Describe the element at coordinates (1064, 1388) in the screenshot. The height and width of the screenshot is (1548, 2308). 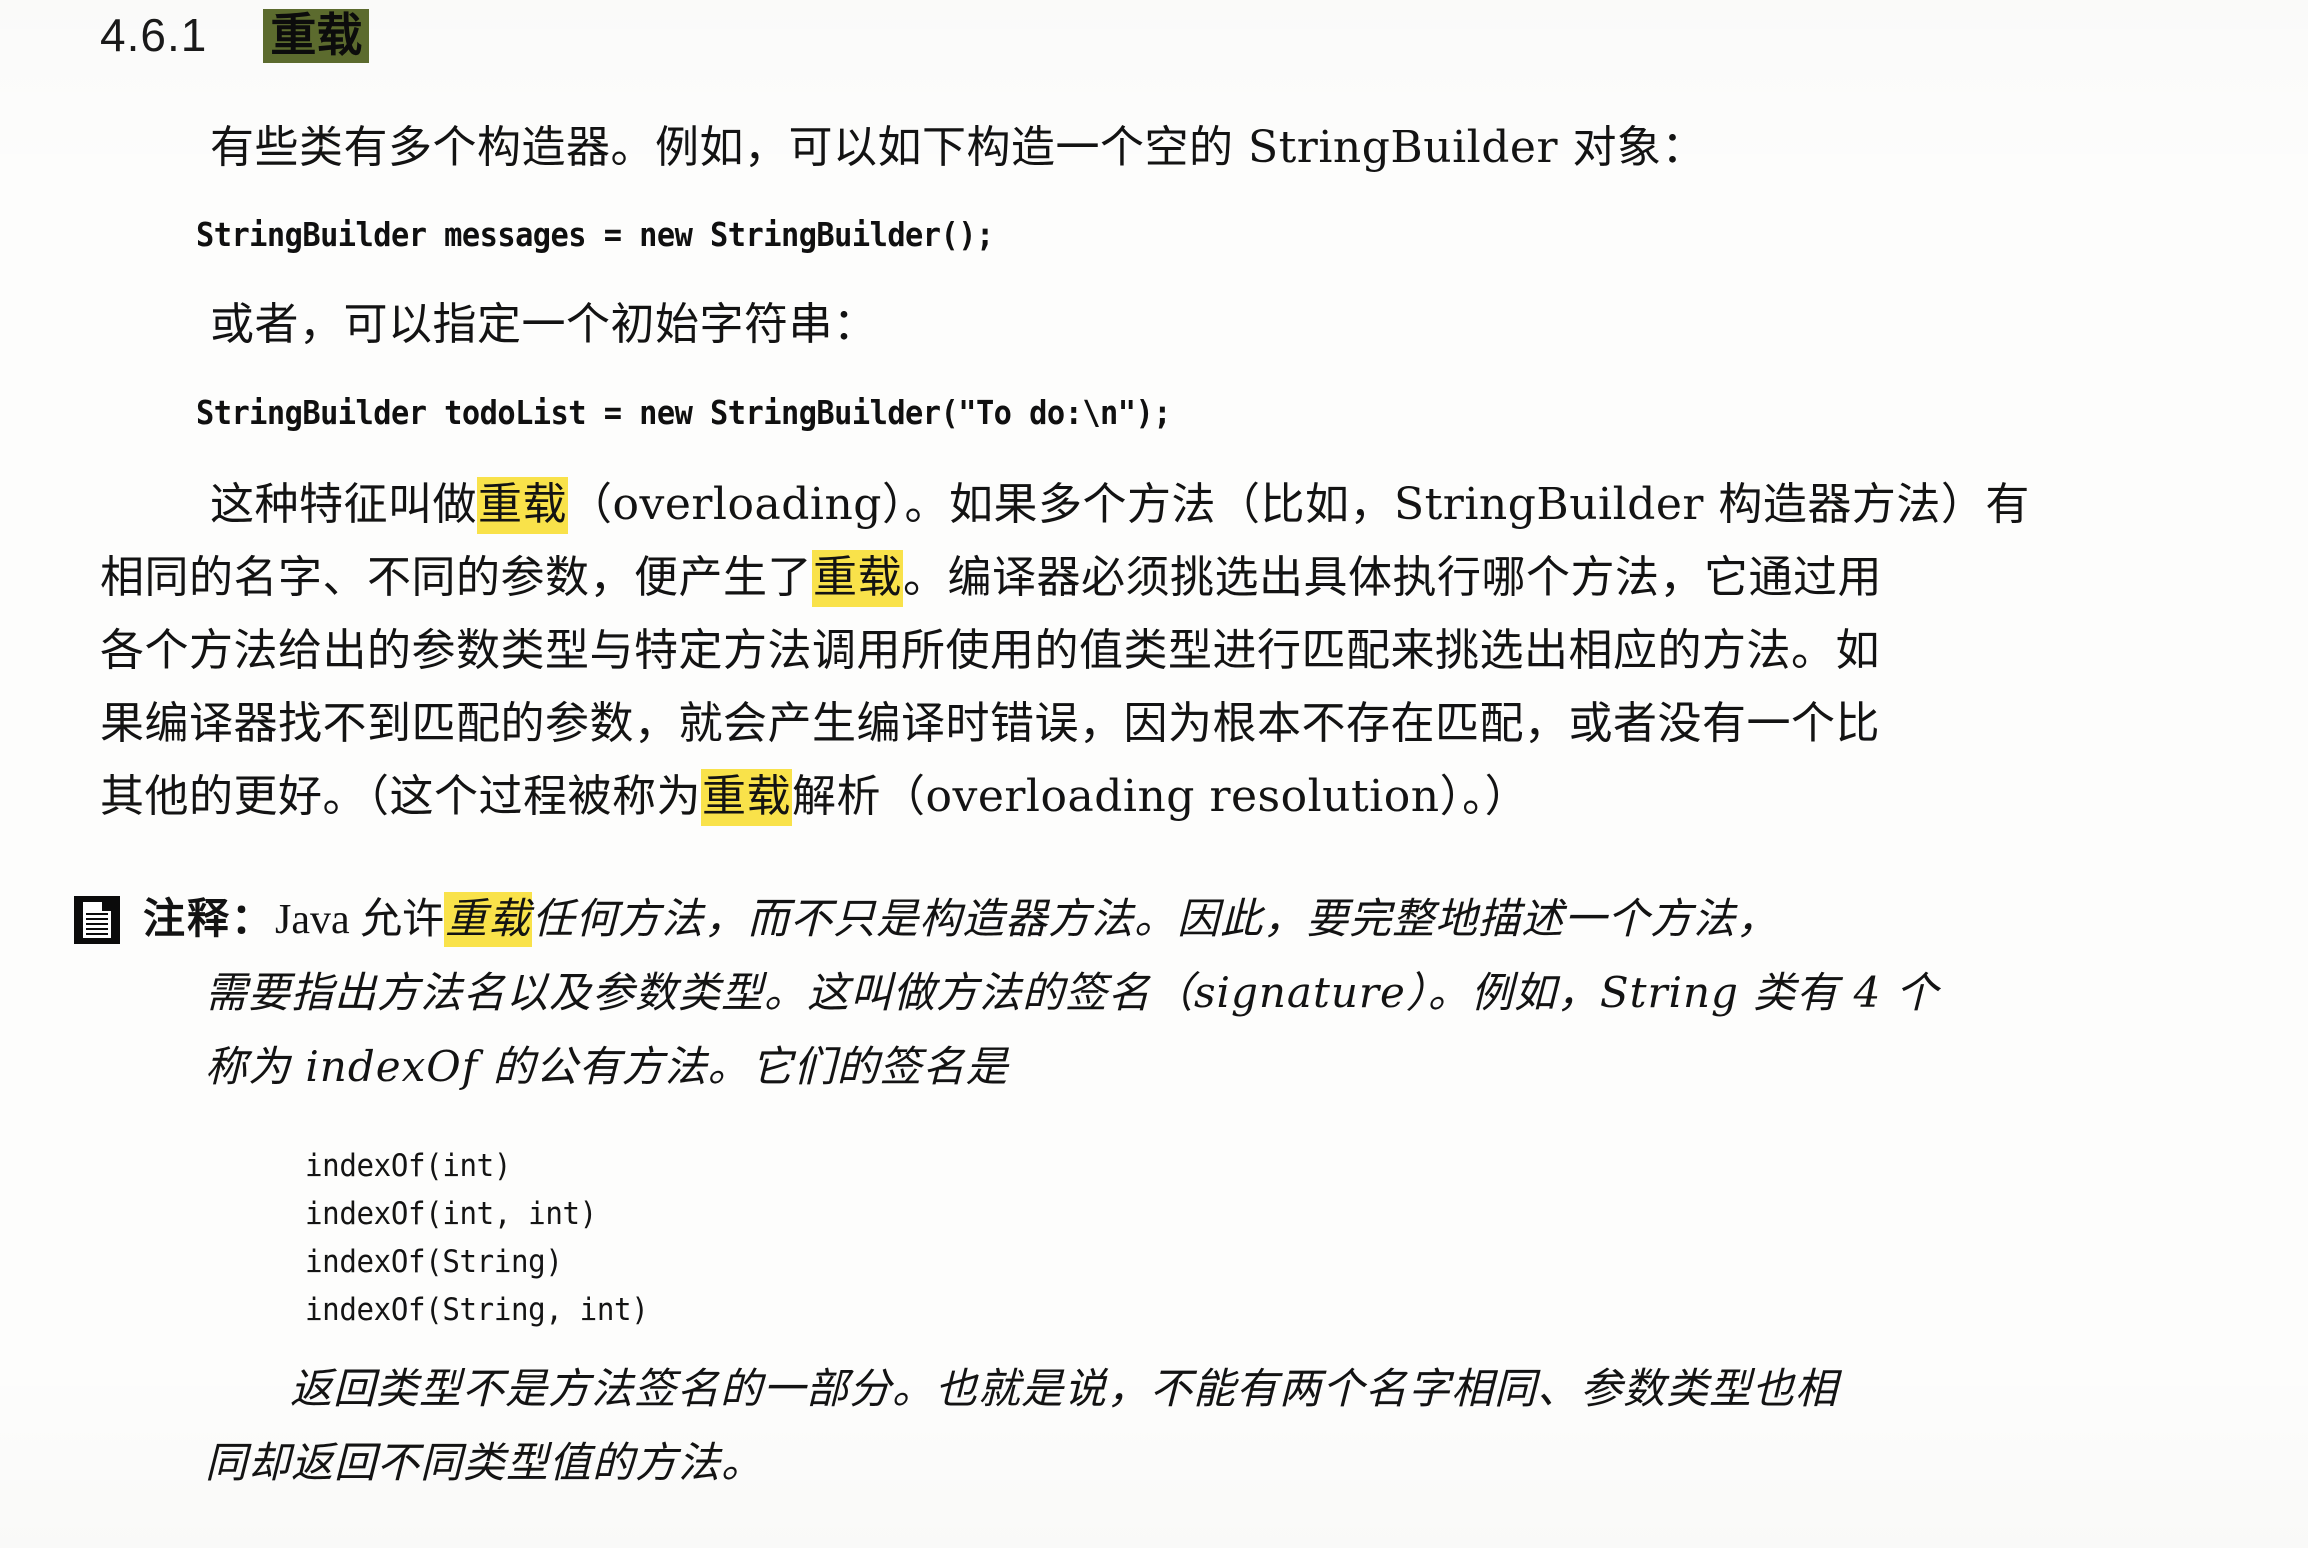
I see `note-closing-line-1: 返回类型不是方法签名的一部分。也就是说，不能有两个名字相同、参数类型也相` at that location.